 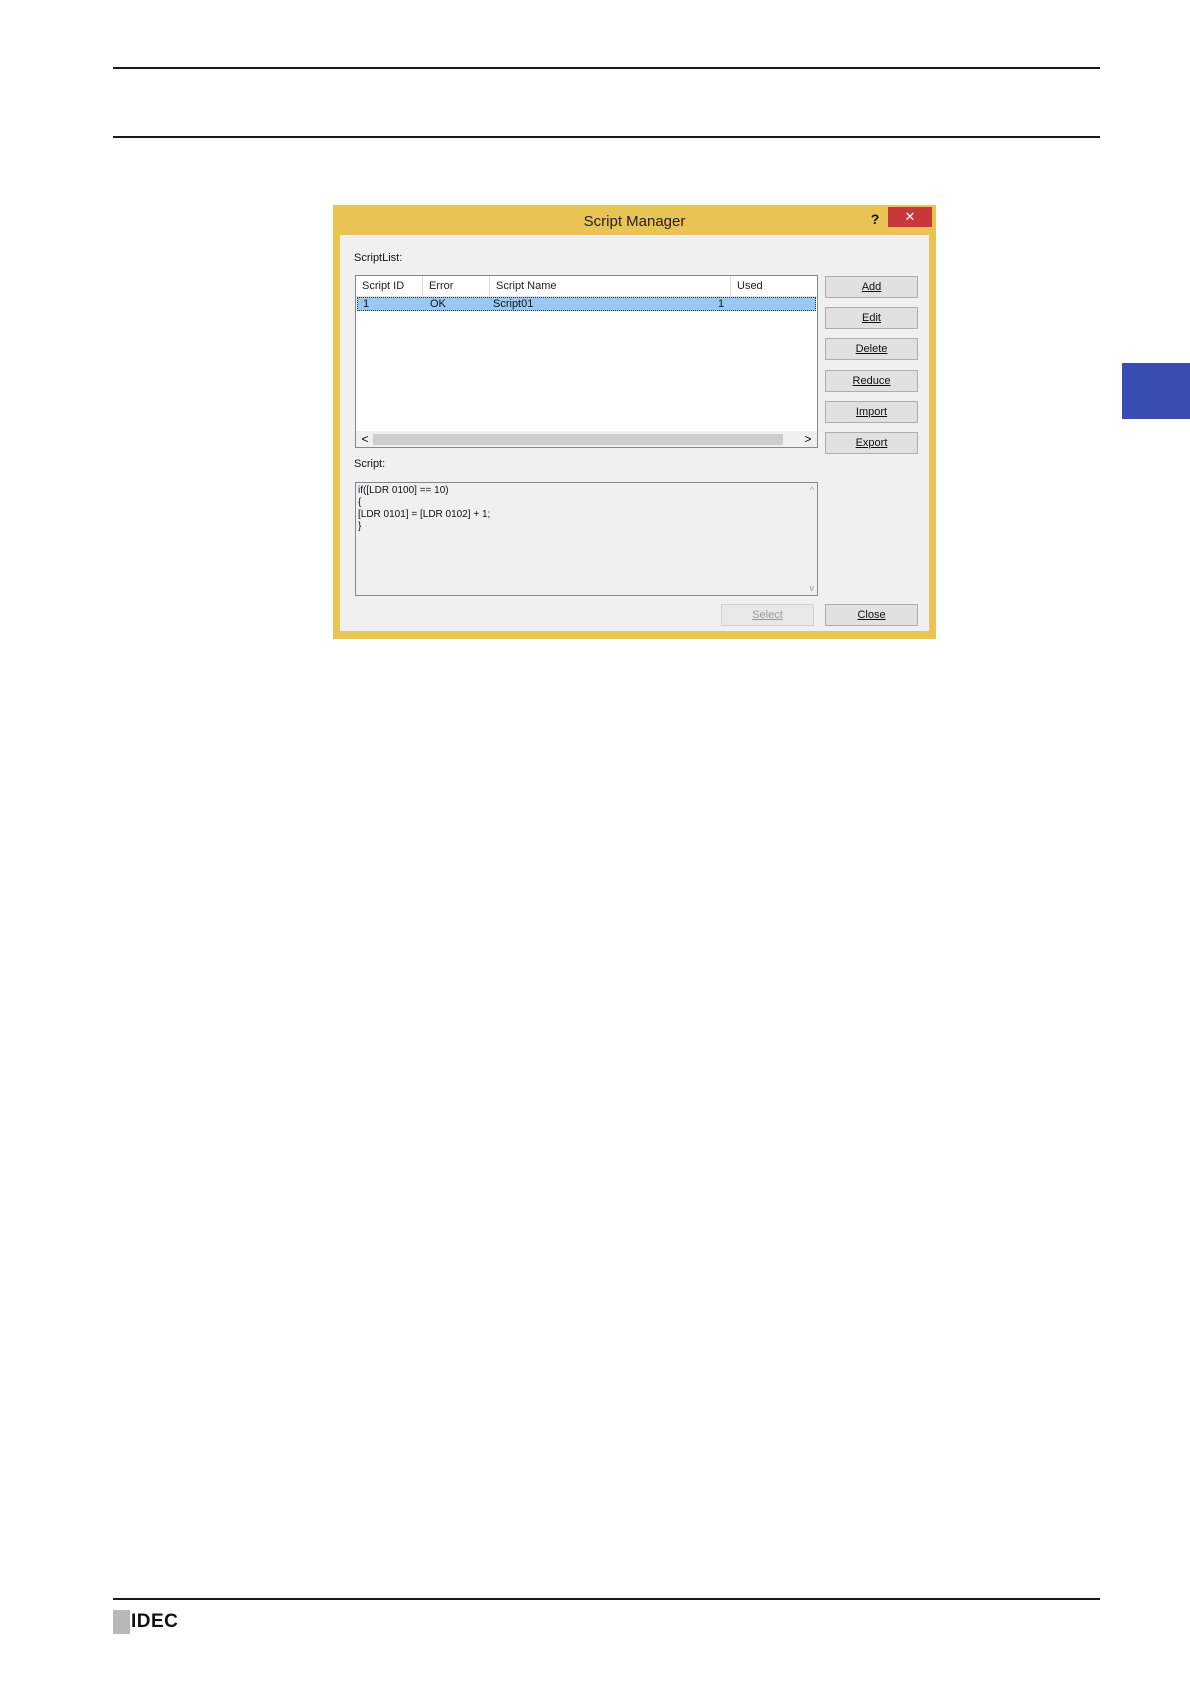 What do you see at coordinates (871, 615) in the screenshot?
I see `close-button: Close` at bounding box center [871, 615].